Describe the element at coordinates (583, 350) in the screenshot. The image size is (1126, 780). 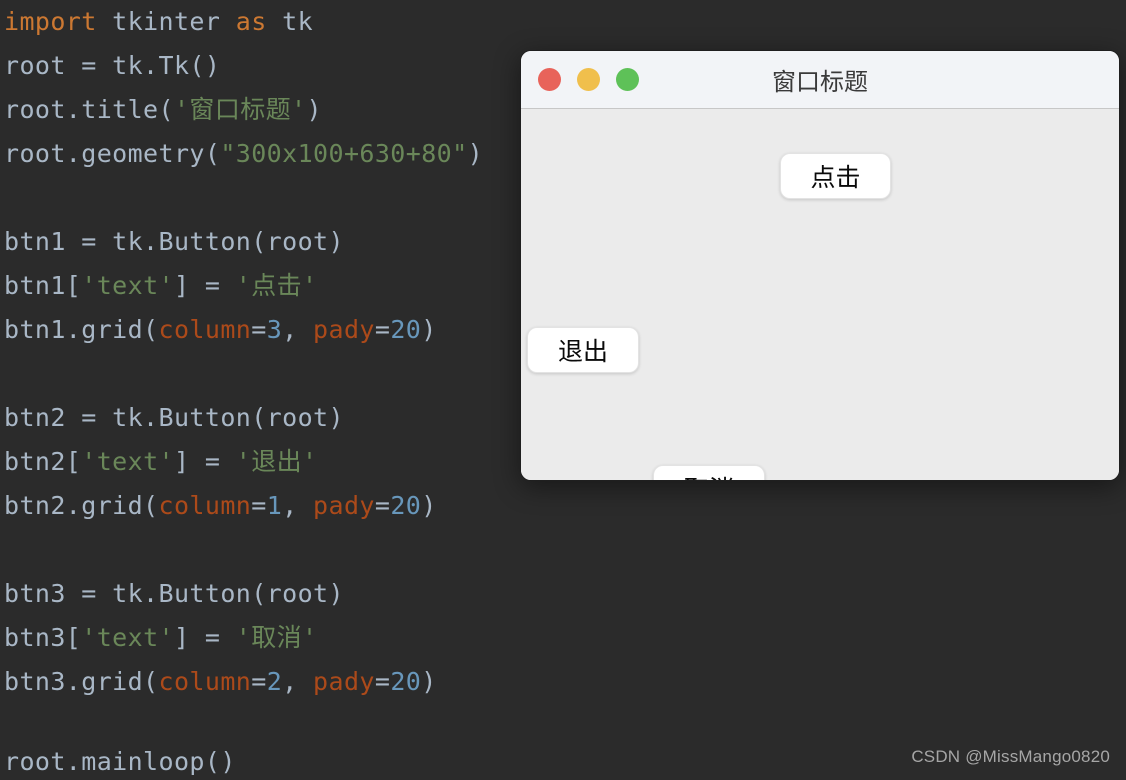
I see `exit-button: 退出` at that location.